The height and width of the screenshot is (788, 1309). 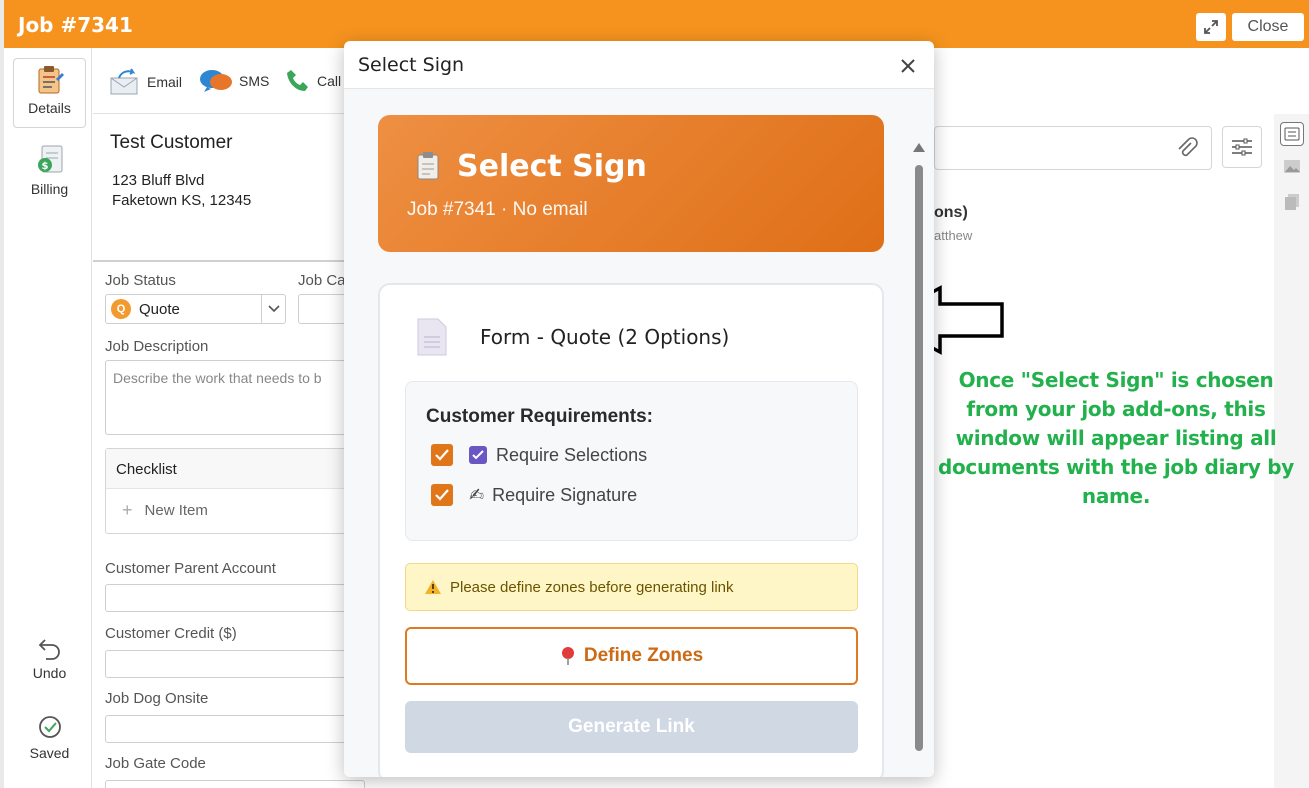 I want to click on diary-entry-author: atthew, so click(x=953, y=235).